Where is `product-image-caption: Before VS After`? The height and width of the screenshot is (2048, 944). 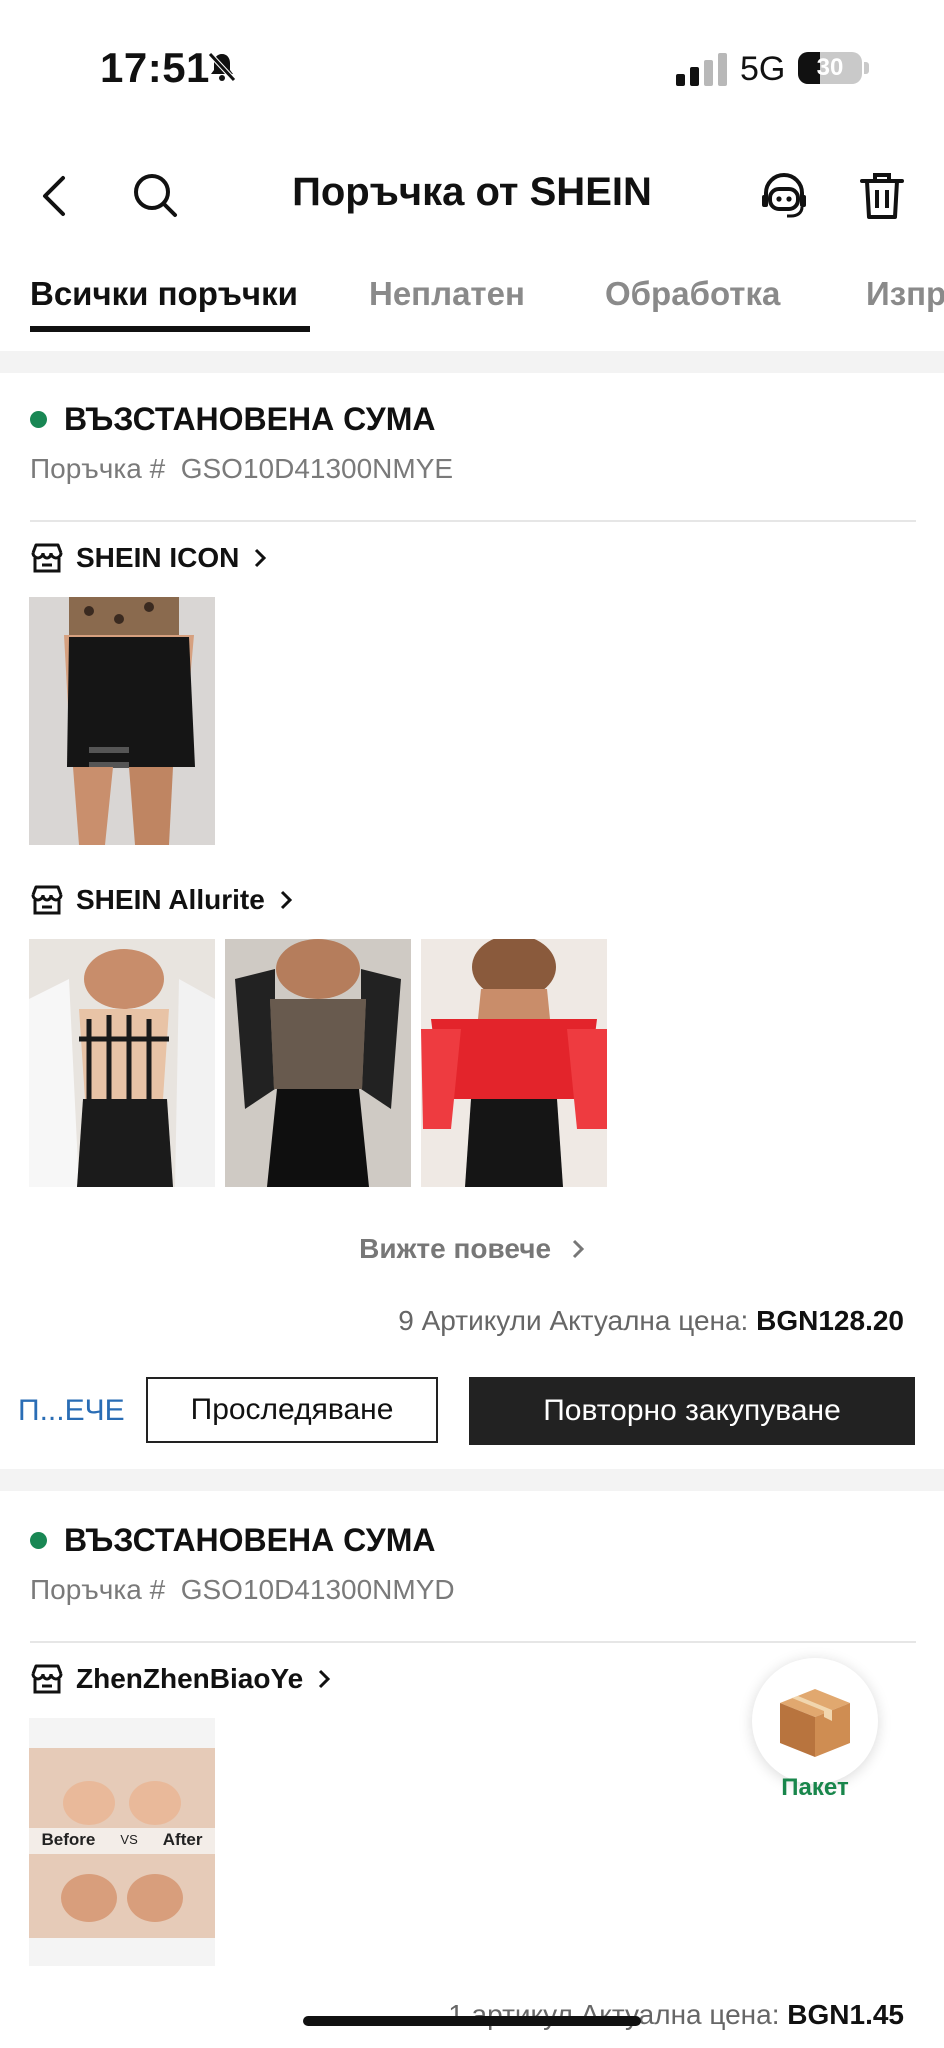 product-image-caption: Before VS After is located at coordinates (122, 1840).